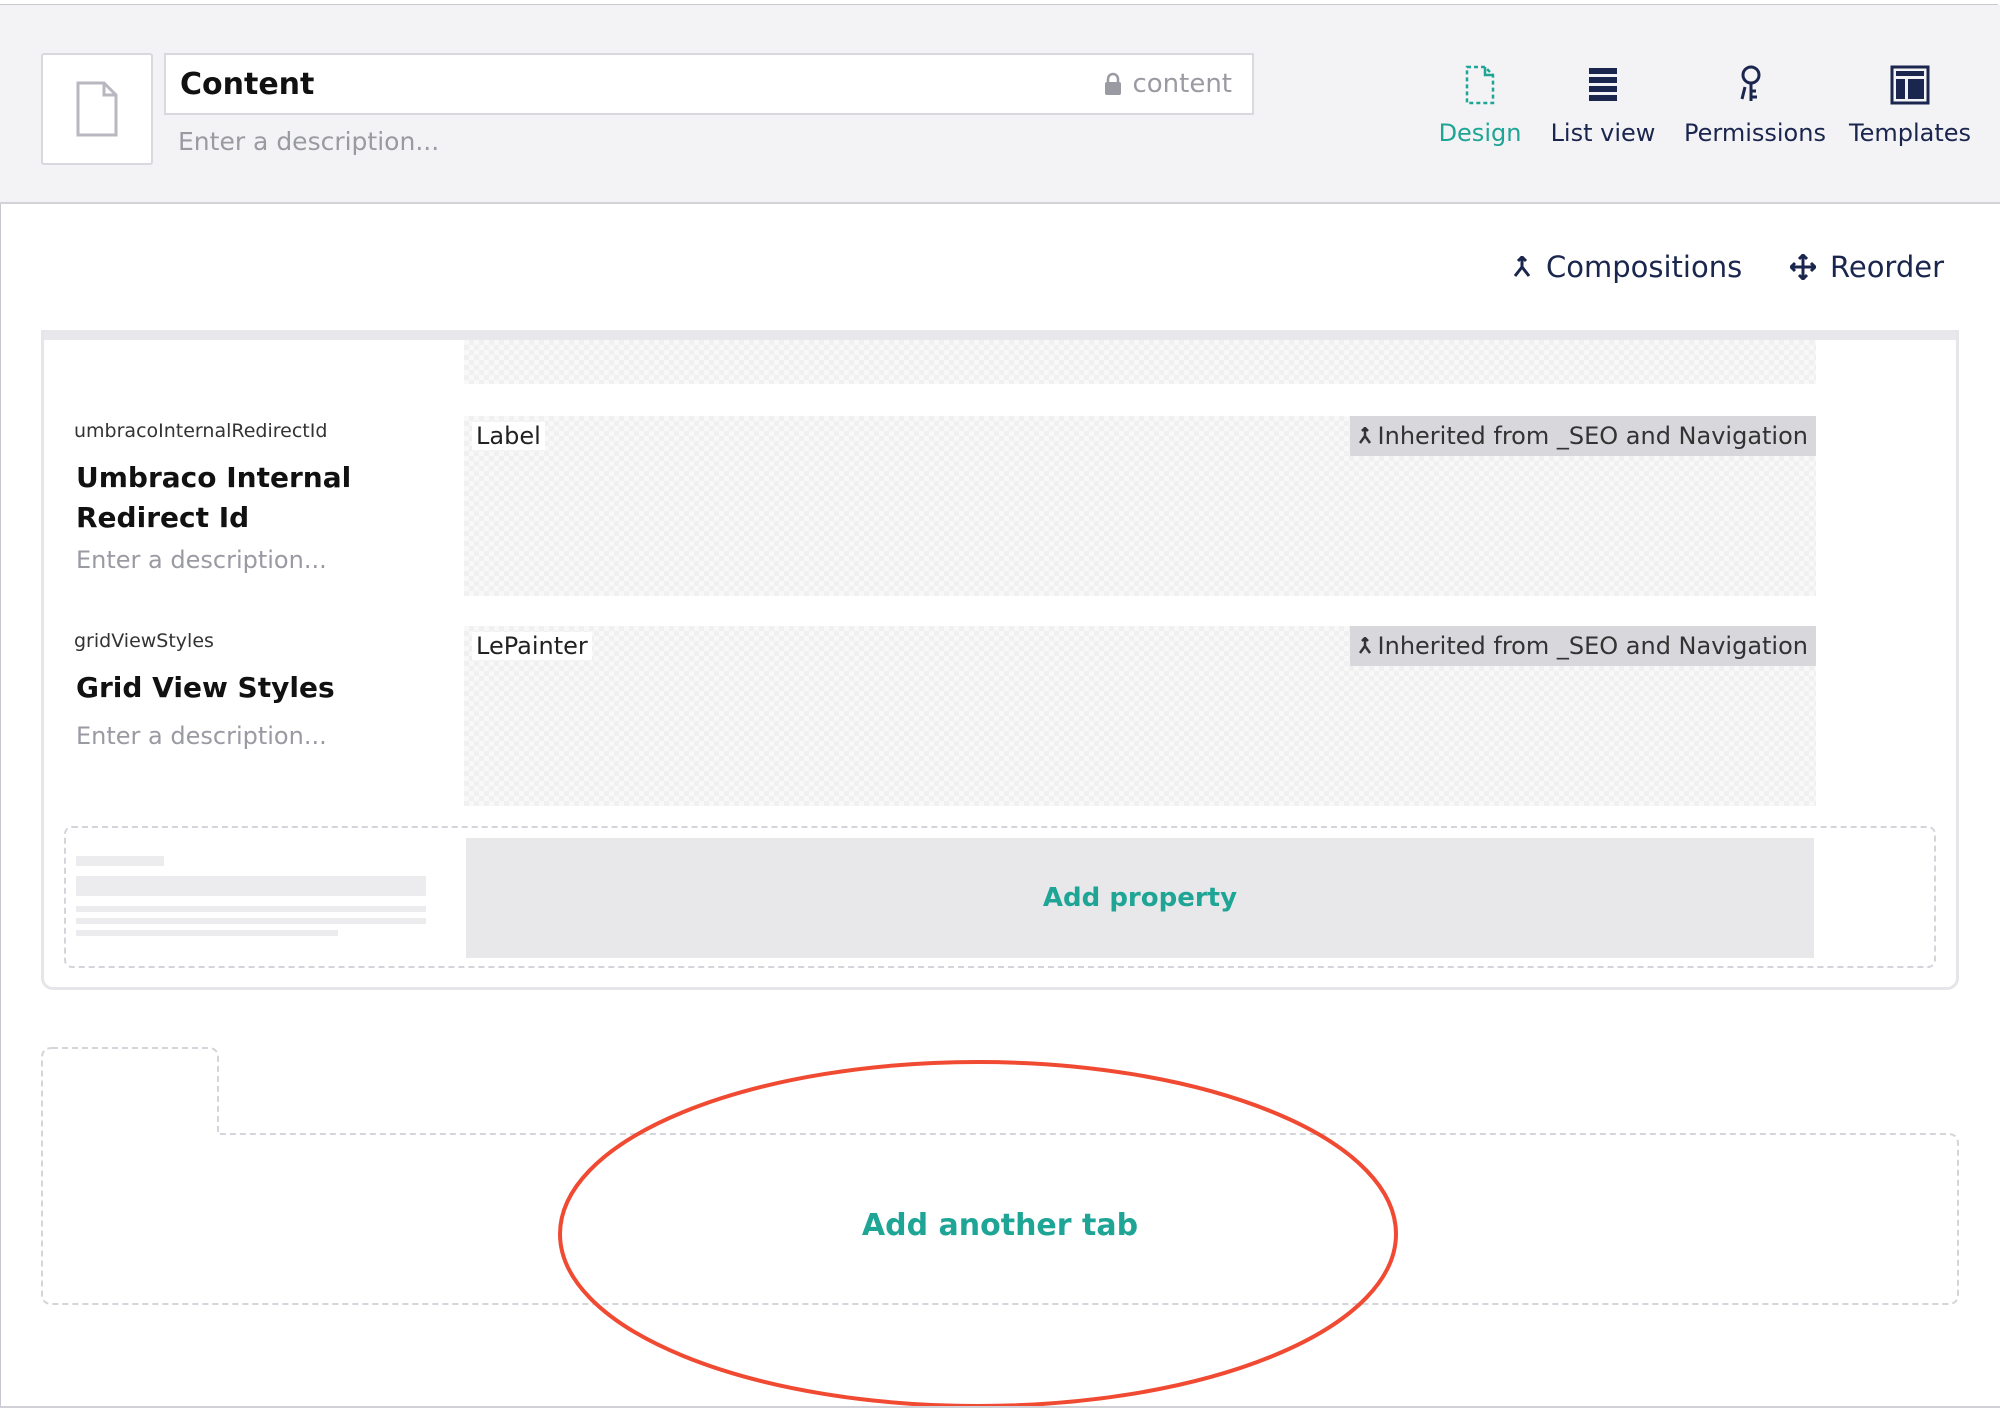 The image size is (2000, 1412). I want to click on document-dashed-icon, so click(1480, 85).